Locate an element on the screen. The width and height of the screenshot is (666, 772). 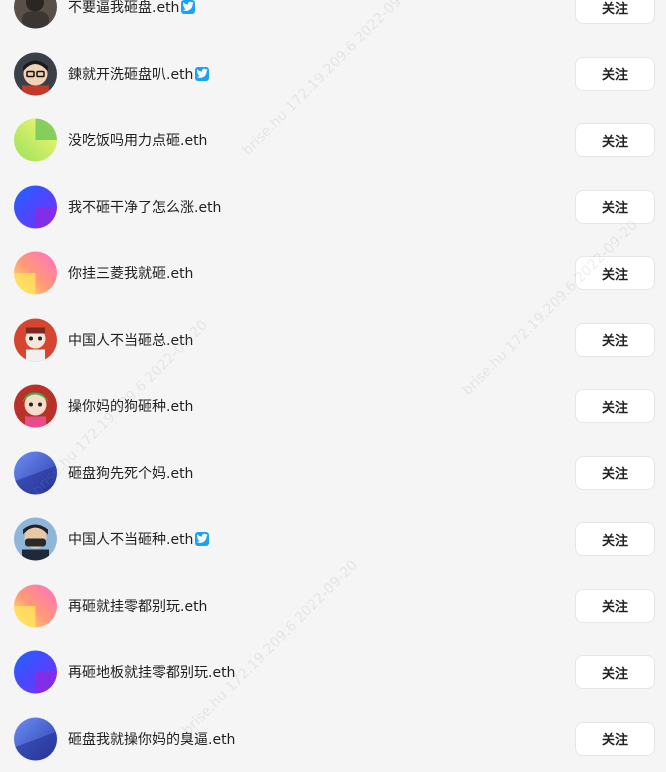
list-item: 再砸就挂零都别玩.eth 关注 is located at coordinates (333, 606).